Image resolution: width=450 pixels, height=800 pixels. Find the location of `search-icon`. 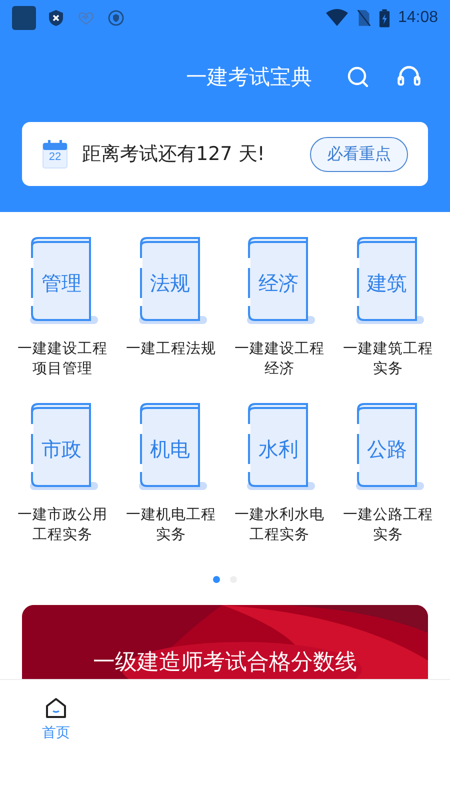

search-icon is located at coordinates (358, 77).